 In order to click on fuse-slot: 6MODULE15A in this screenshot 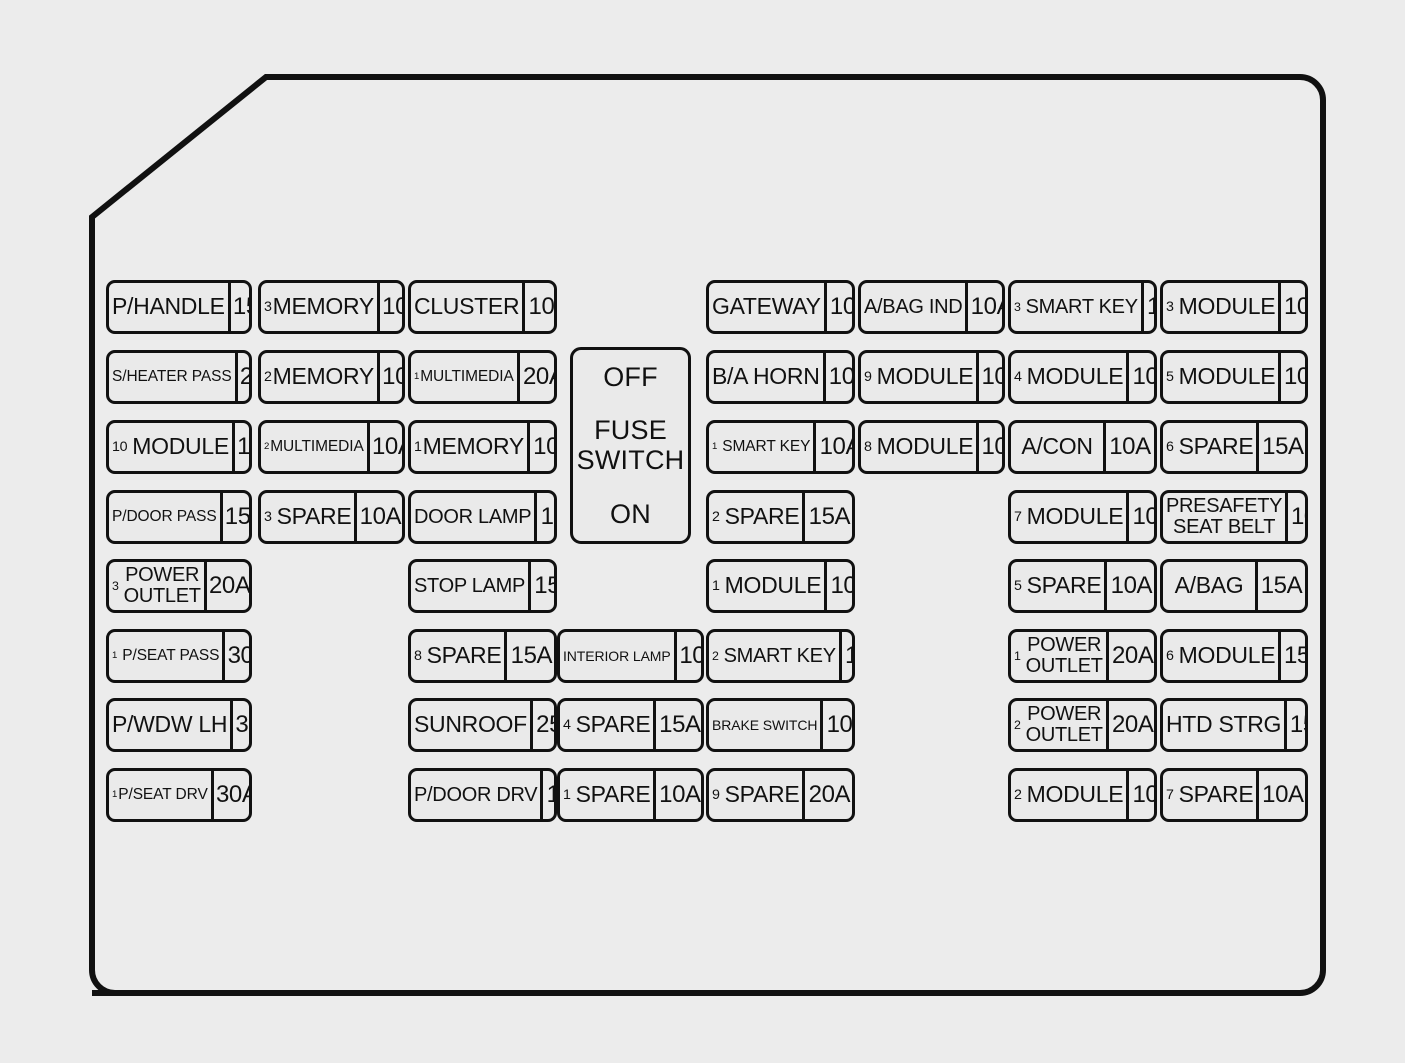, I will do `click(1234, 656)`.